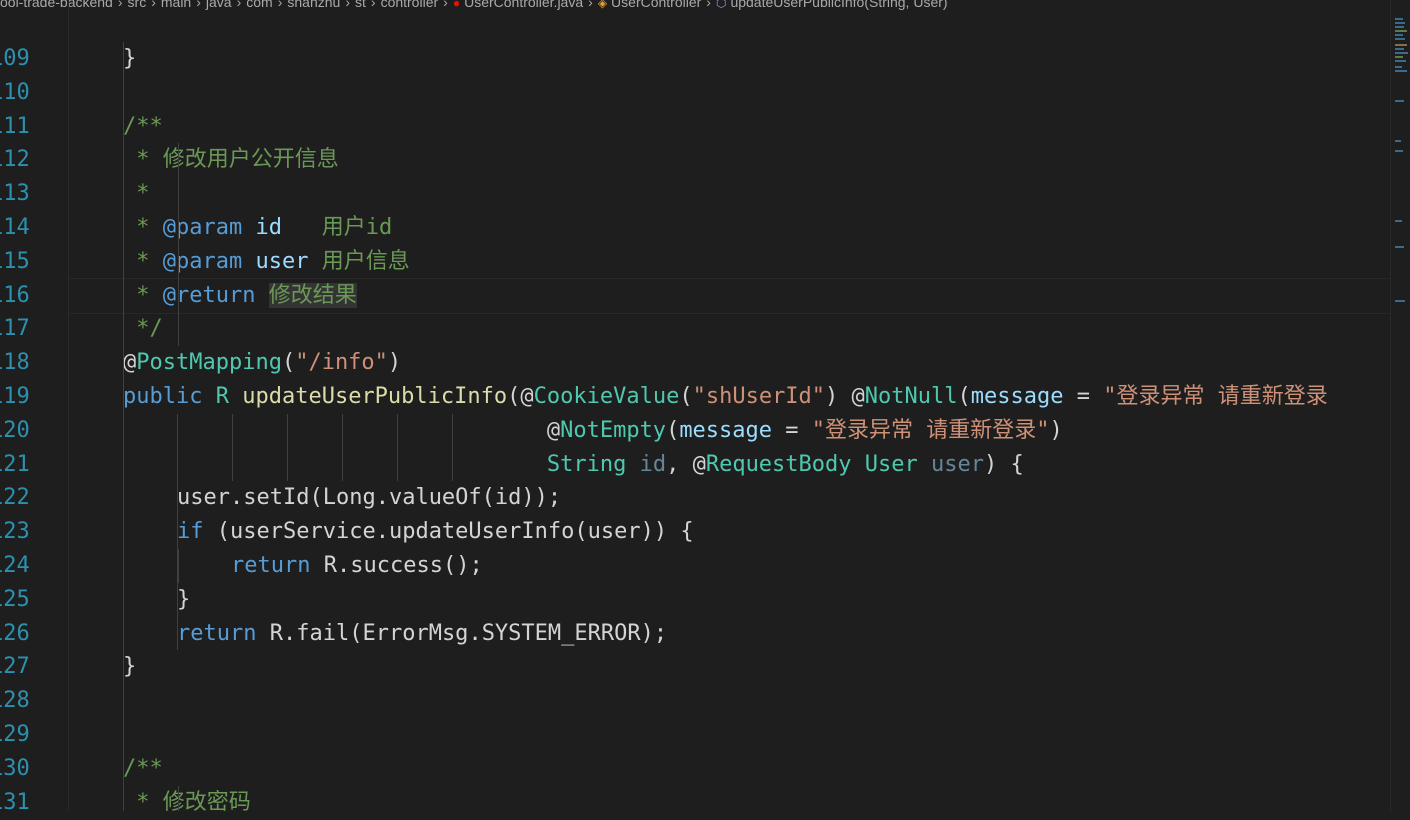  Describe the element at coordinates (15, 363) in the screenshot. I see `line-number: 118` at that location.